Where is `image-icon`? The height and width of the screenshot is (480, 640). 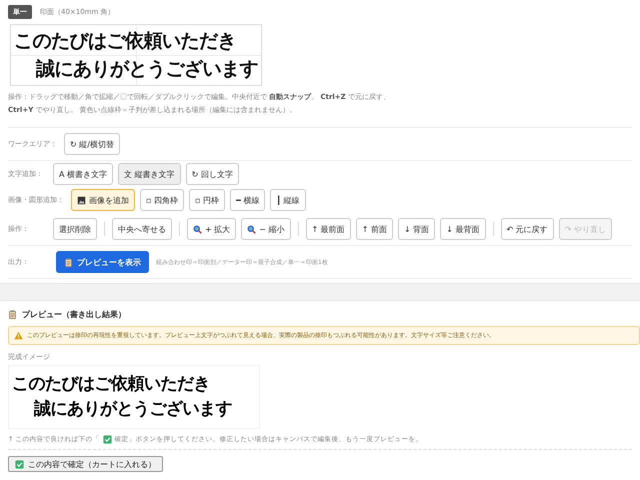
image-icon is located at coordinates (81, 200).